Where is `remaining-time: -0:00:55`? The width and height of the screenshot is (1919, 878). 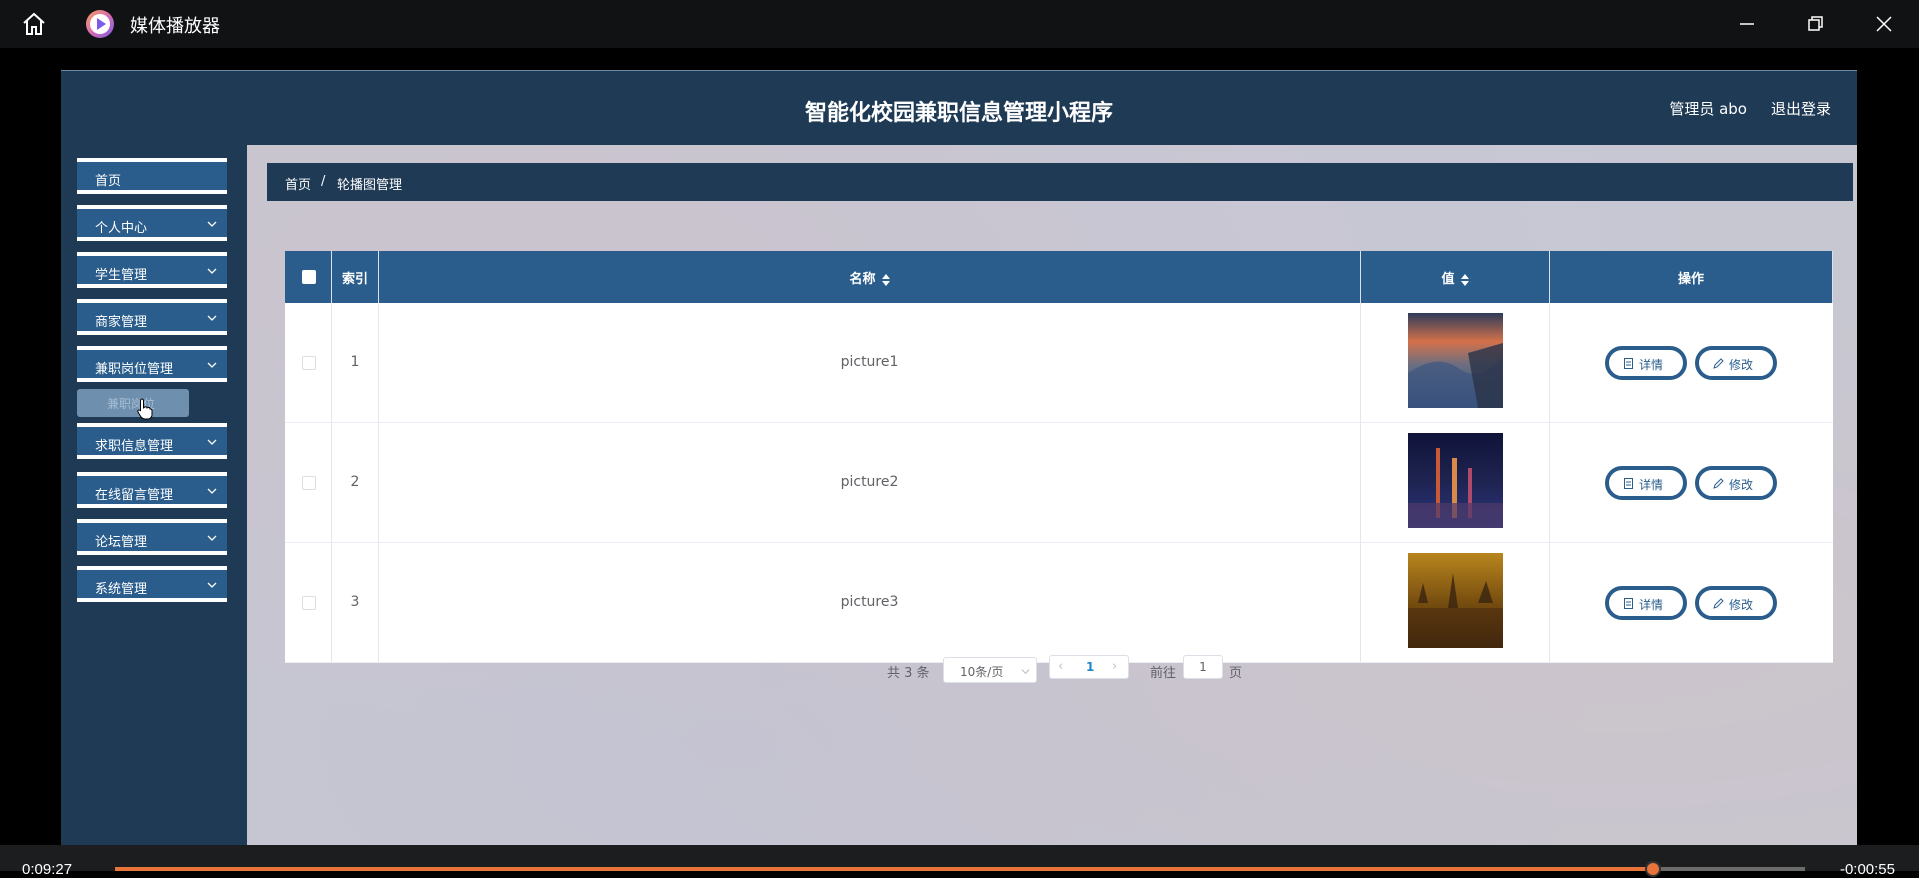
remaining-time: -0:00:55 is located at coordinates (1867, 869).